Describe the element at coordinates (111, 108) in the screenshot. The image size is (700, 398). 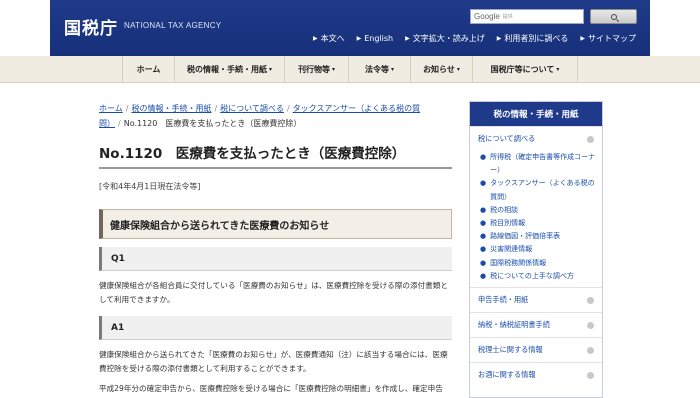
I see `breadcrumb-home: ホーム` at that location.